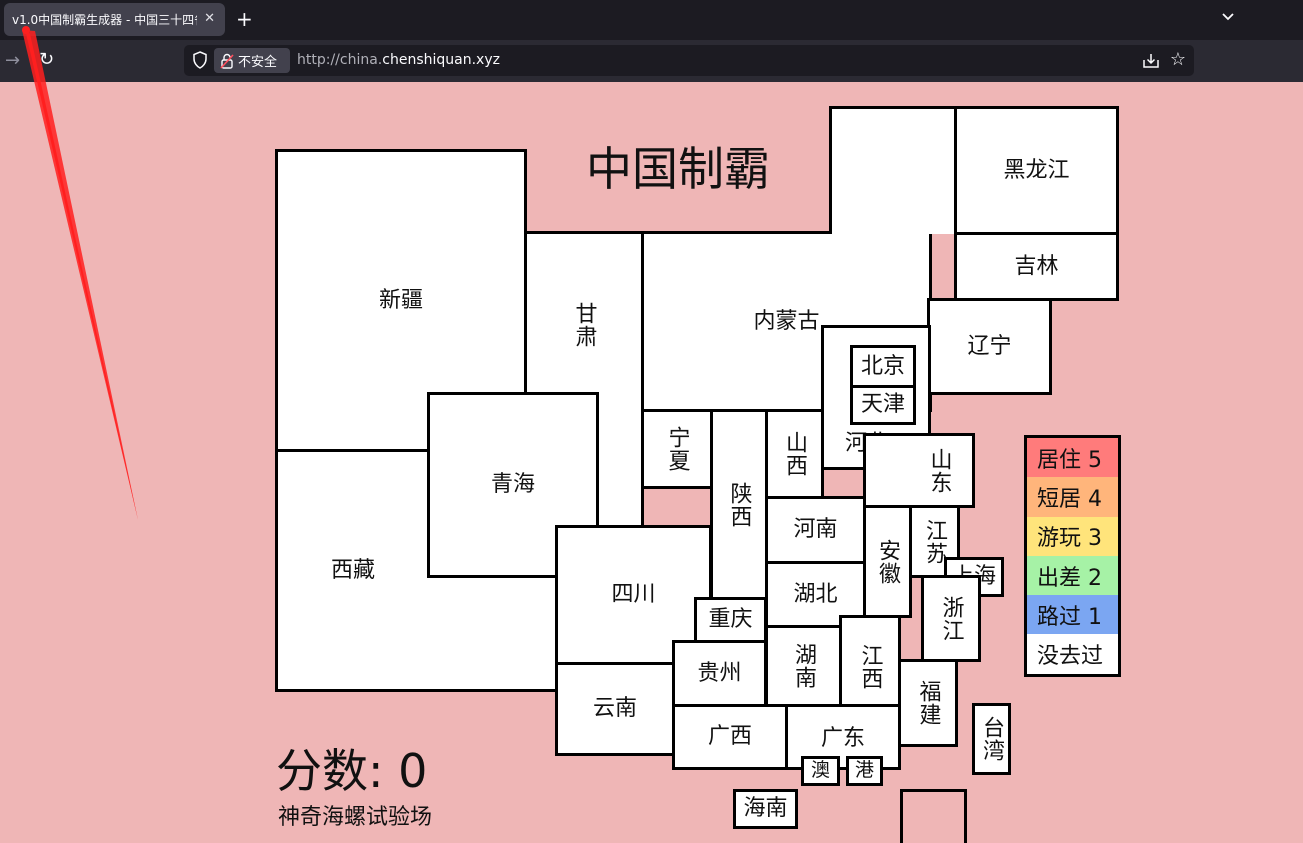 This screenshot has width=1303, height=843. What do you see at coordinates (739, 505) in the screenshot?
I see `province-shaanxi: 陕西` at bounding box center [739, 505].